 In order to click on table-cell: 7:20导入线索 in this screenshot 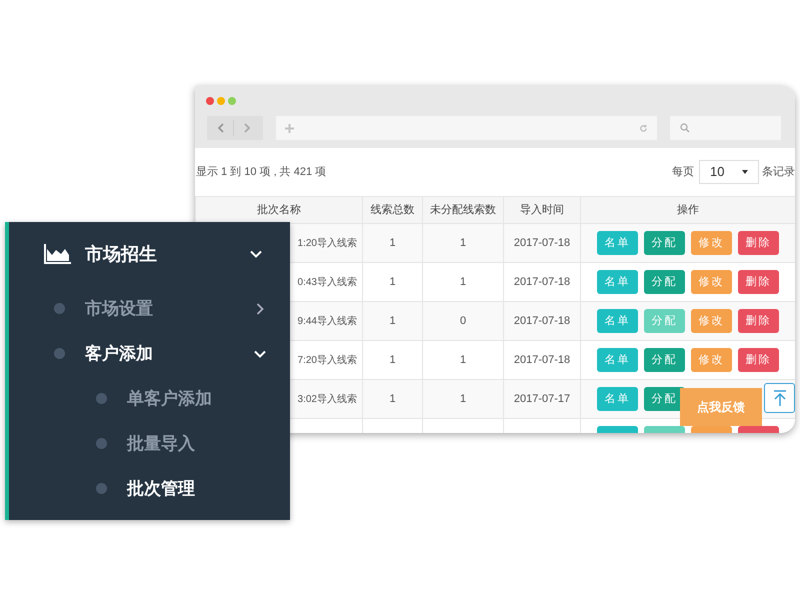, I will do `click(327, 360)`.